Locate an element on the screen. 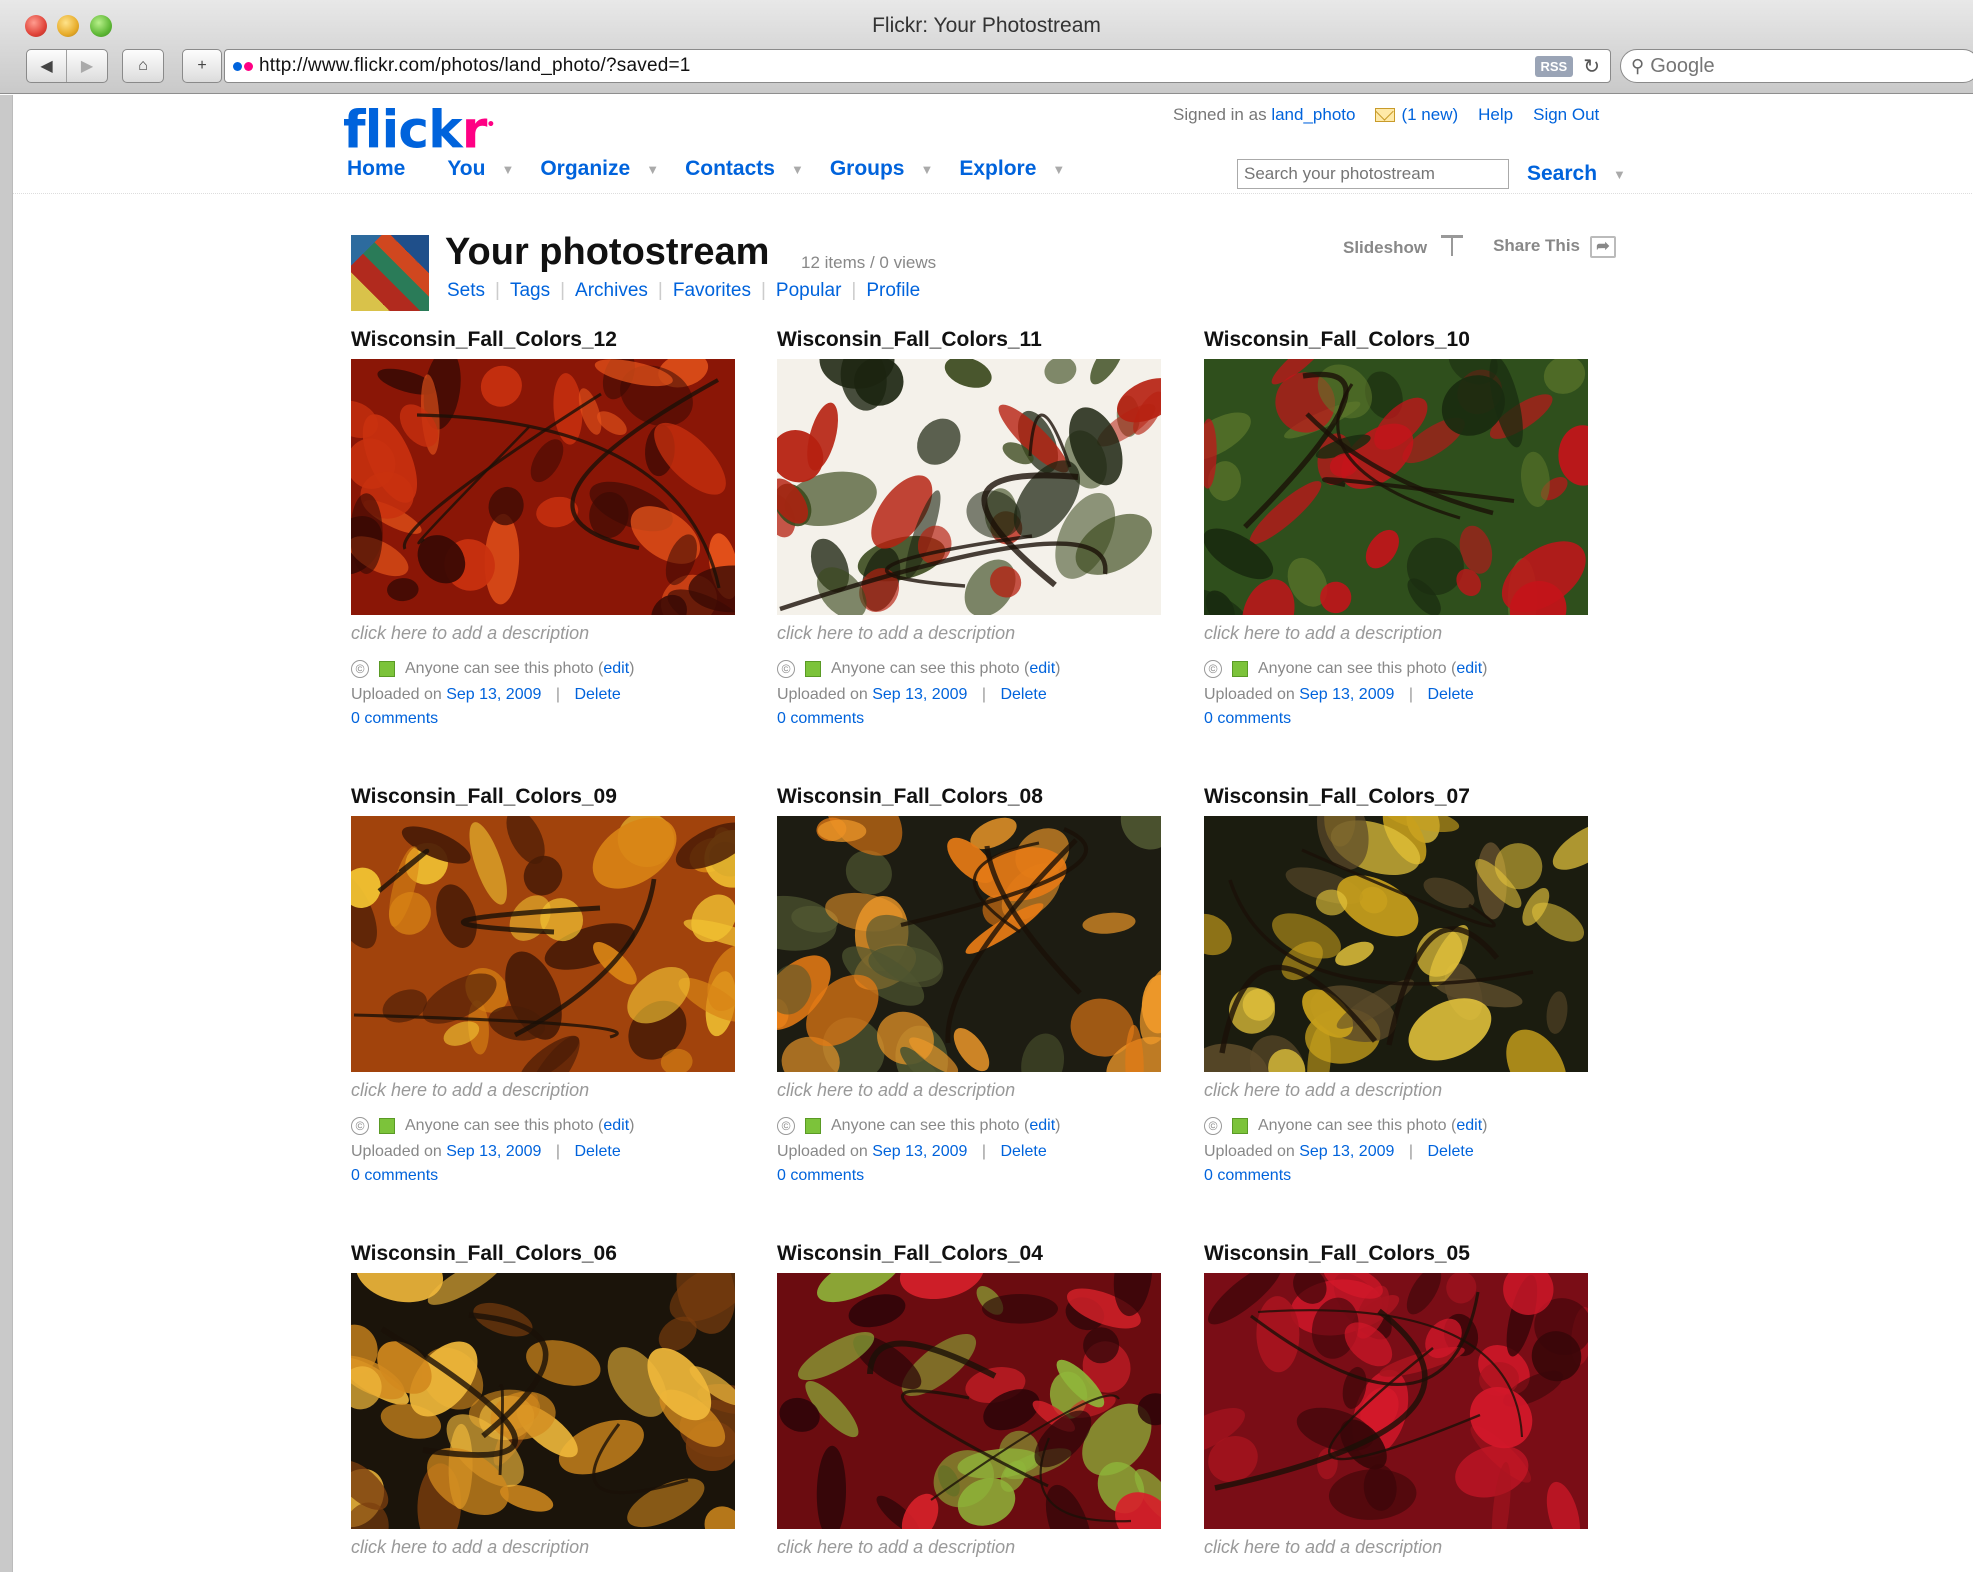 Image resolution: width=1973 pixels, height=1572 pixels. subnav-sets: Sets is located at coordinates (466, 291).